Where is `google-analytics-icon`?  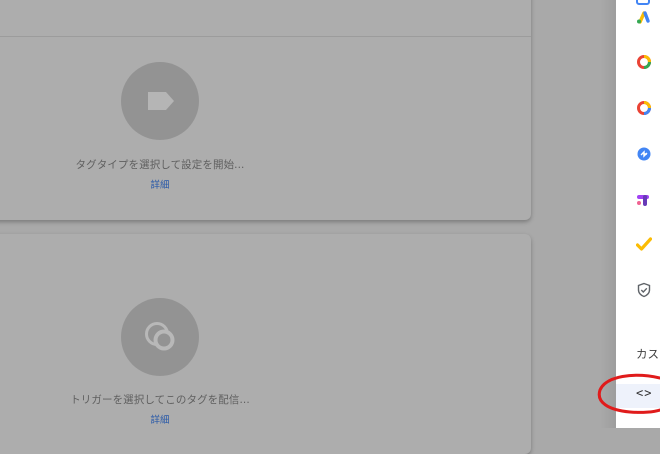 google-analytics-icon is located at coordinates (644, 62).